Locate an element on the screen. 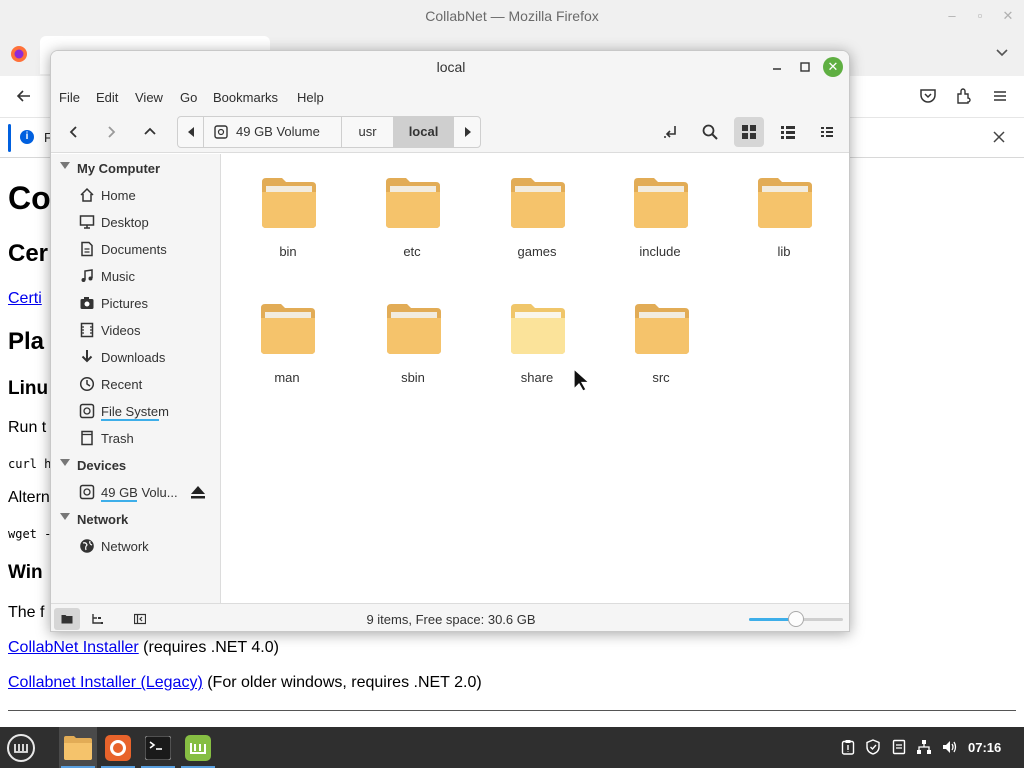 The image size is (1024, 768). sidebar-item-pictures: Pictures is located at coordinates (136, 303).